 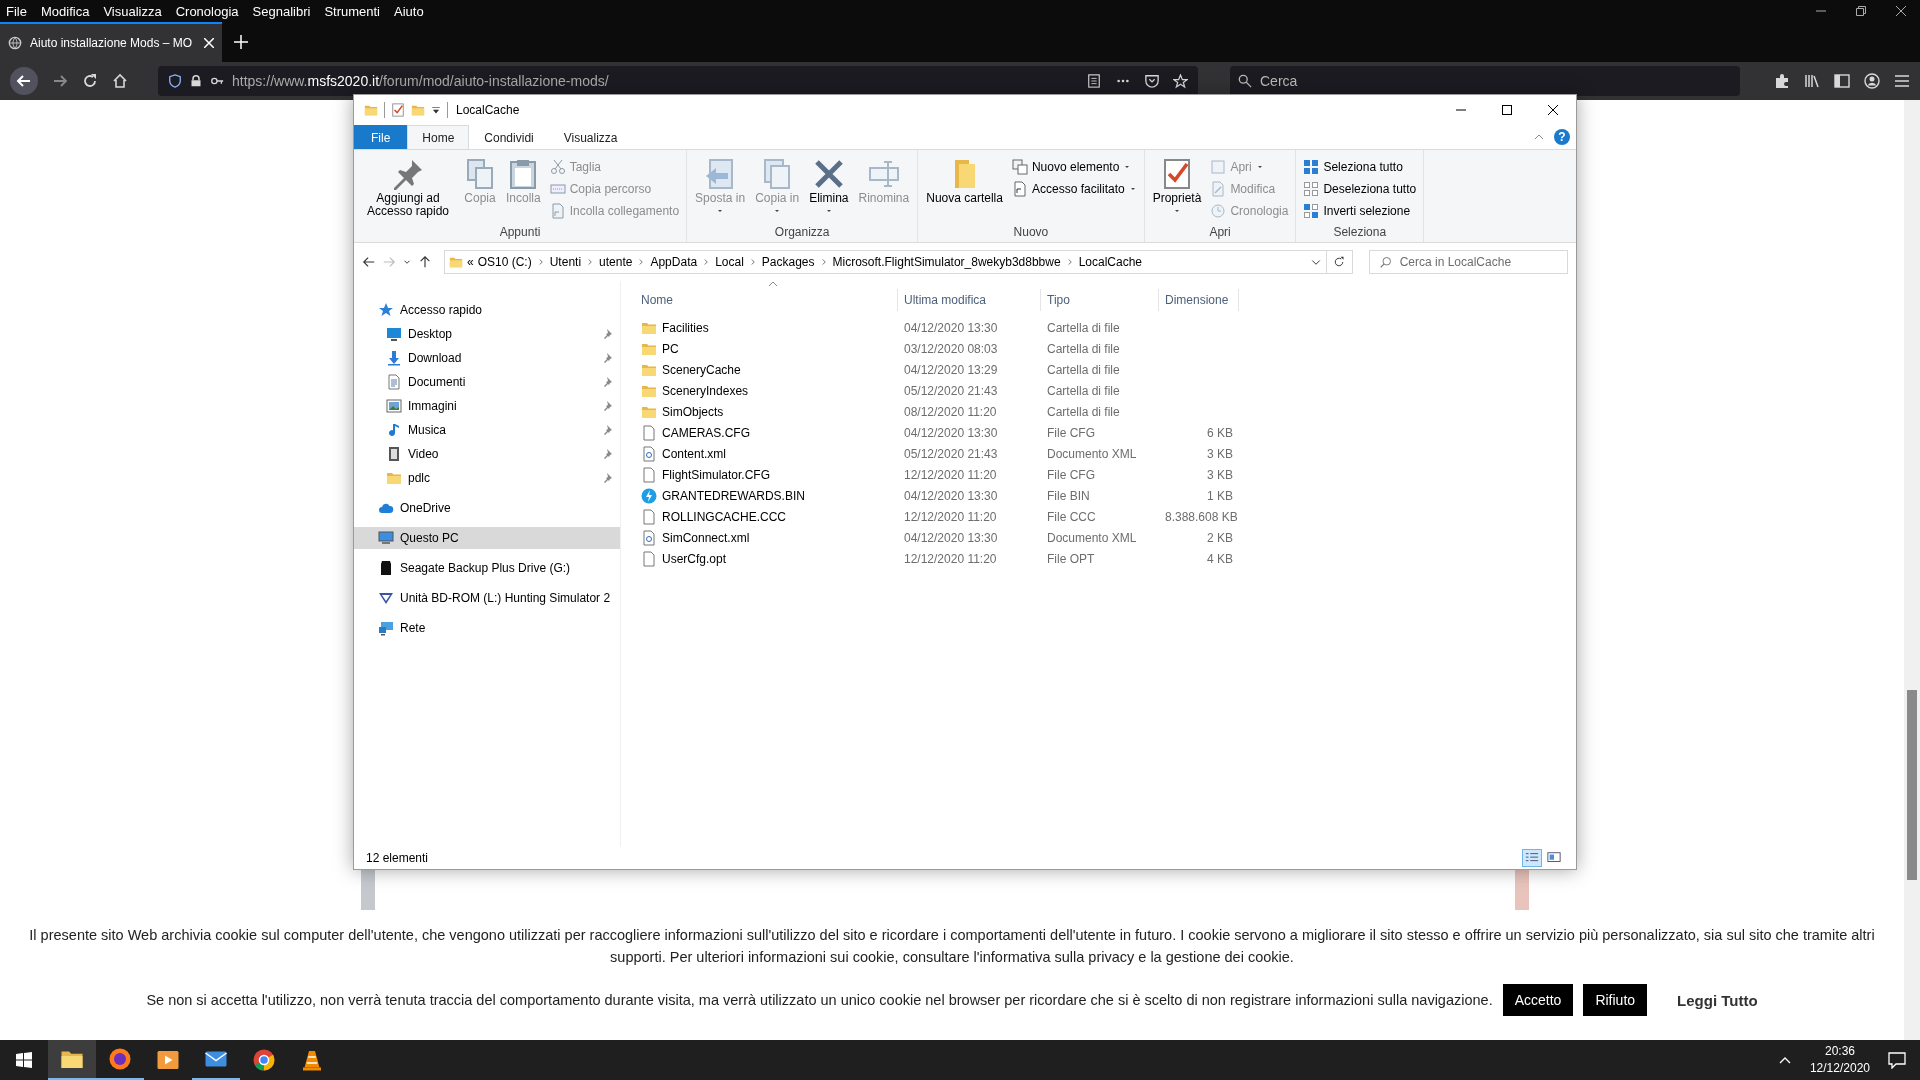 What do you see at coordinates (487, 382) in the screenshot?
I see `nav-item: Documenti` at bounding box center [487, 382].